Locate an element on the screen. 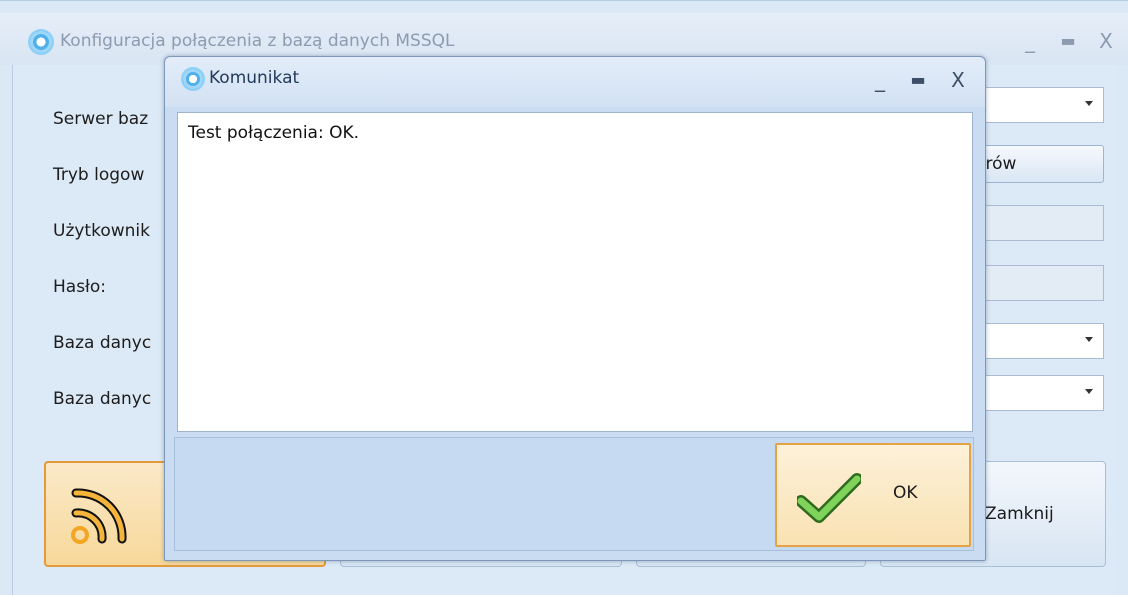 Image resolution: width=1128 pixels, height=595 pixels. ok-button: OK is located at coordinates (873, 495).